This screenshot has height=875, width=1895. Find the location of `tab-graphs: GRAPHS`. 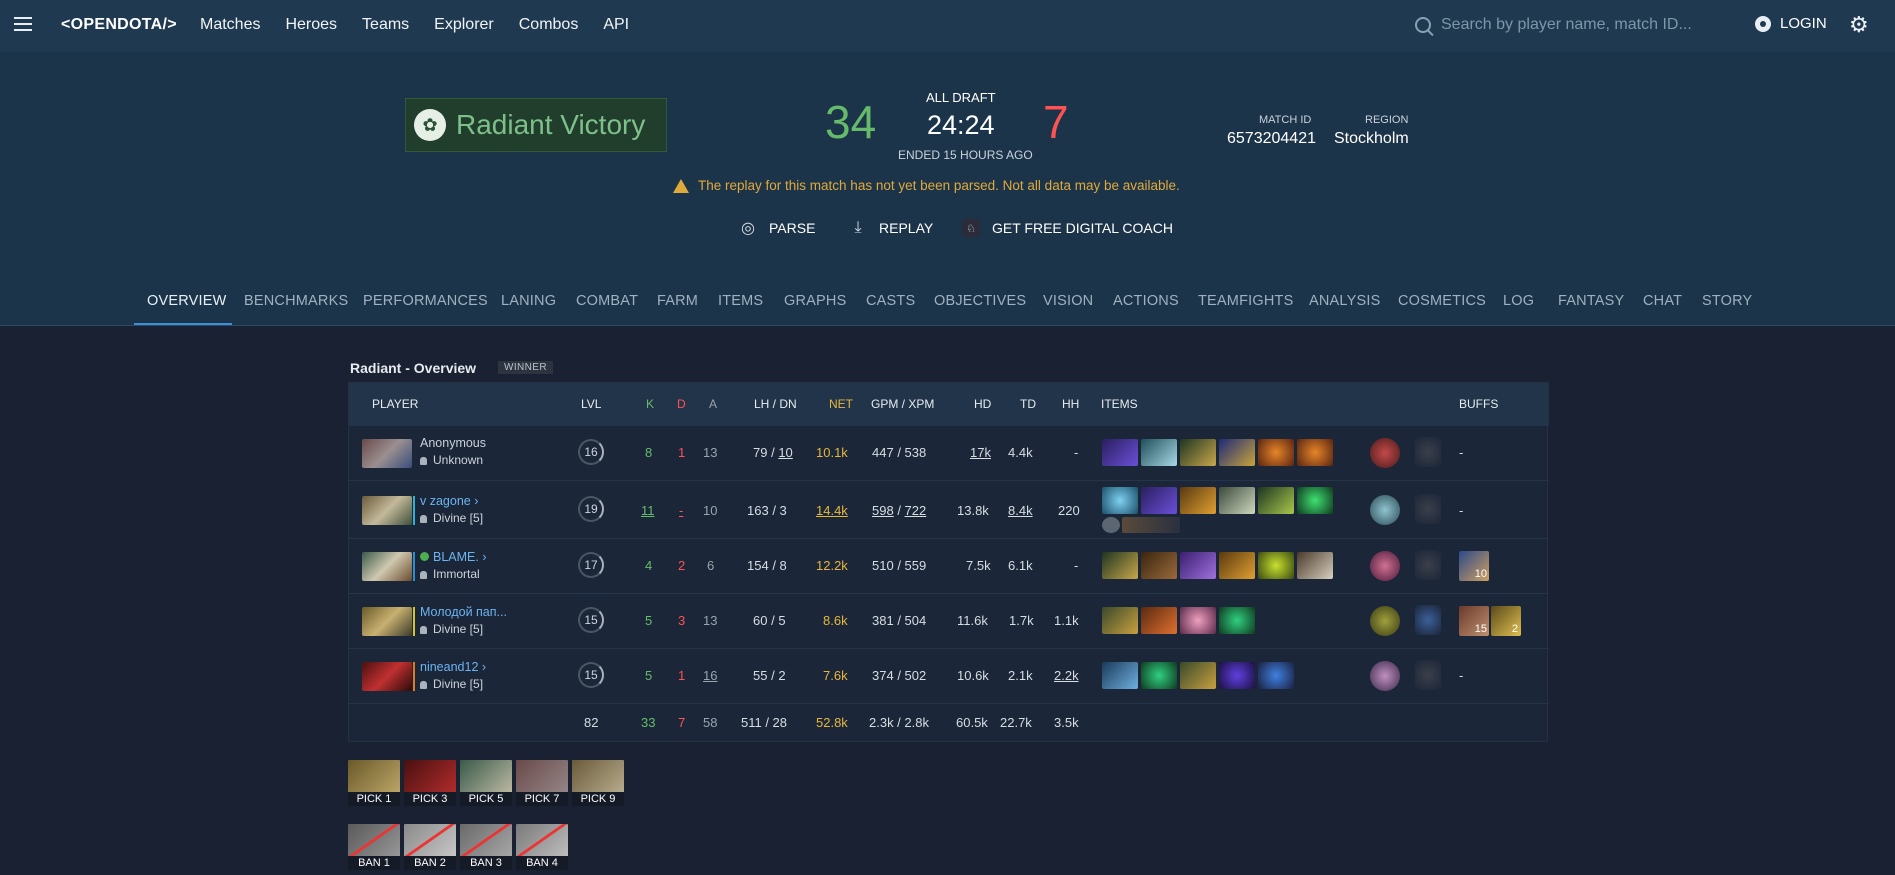

tab-graphs: GRAPHS is located at coordinates (815, 301).